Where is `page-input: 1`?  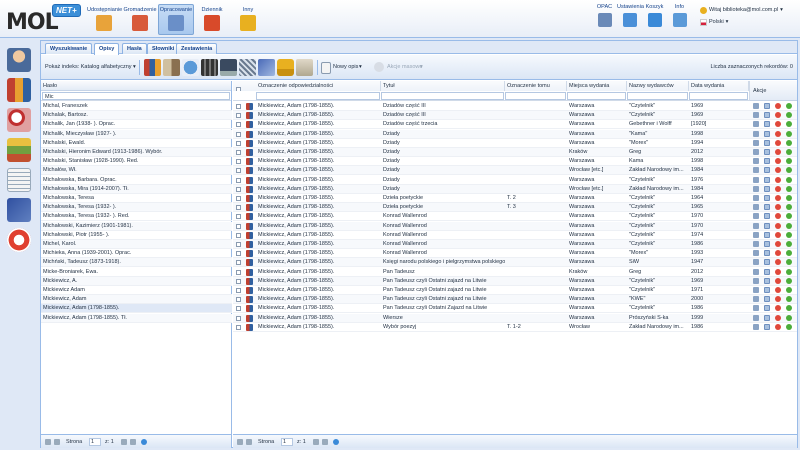
page-input: 1 is located at coordinates (287, 442).